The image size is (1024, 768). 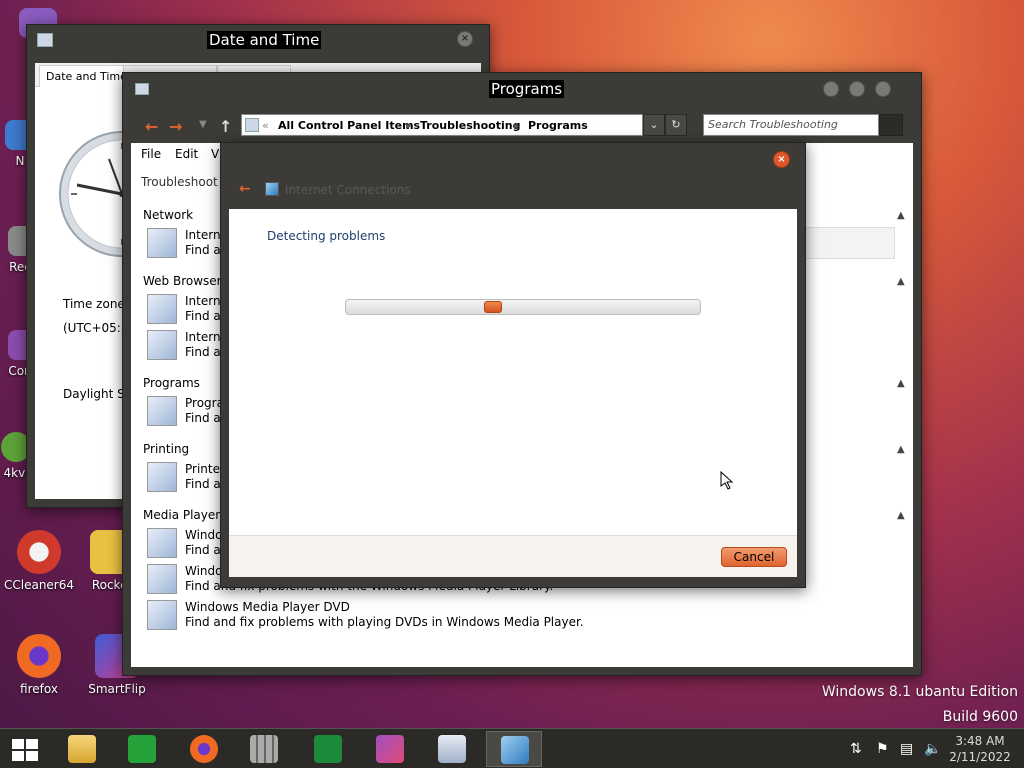 I want to click on group-programs: Programs, so click(x=171, y=383).